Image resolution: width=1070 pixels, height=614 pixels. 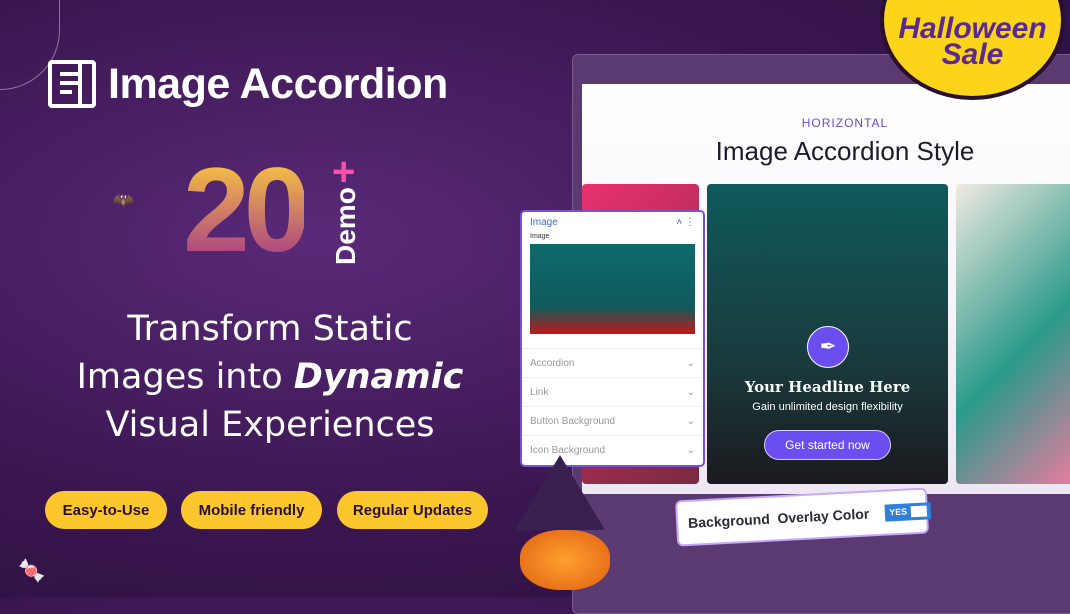 What do you see at coordinates (345, 226) in the screenshot?
I see `demo-label: Demo` at bounding box center [345, 226].